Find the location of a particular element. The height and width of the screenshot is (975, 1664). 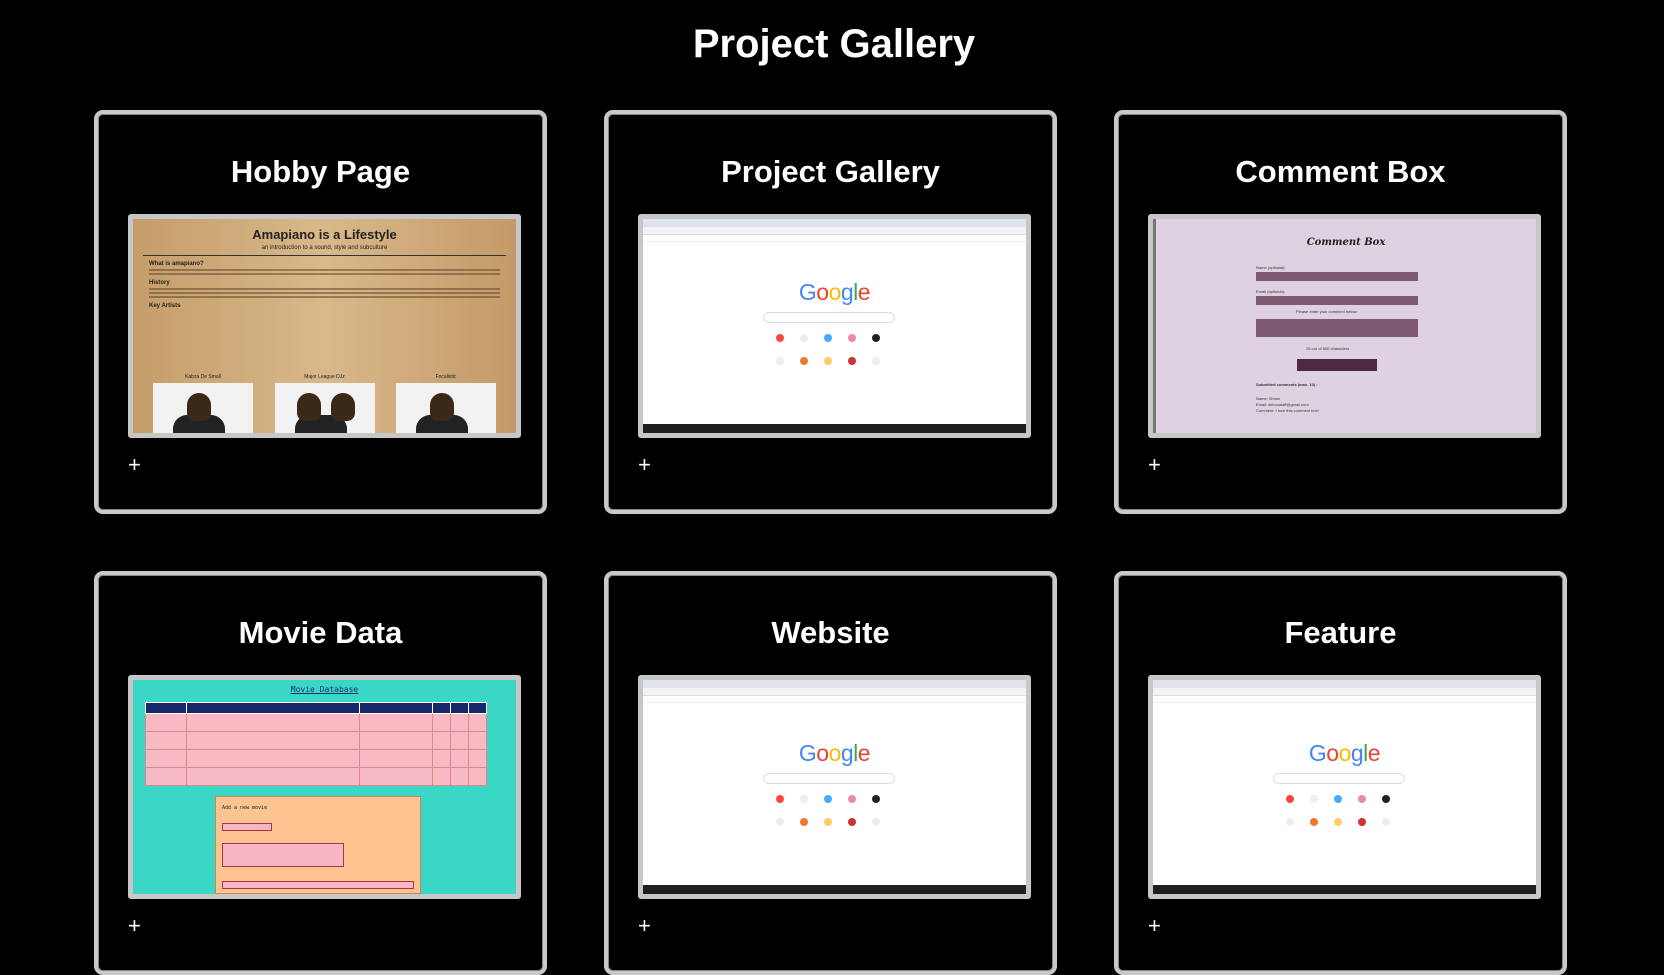

project-card-feature: Feature Google + is located at coordinates (1340, 773).